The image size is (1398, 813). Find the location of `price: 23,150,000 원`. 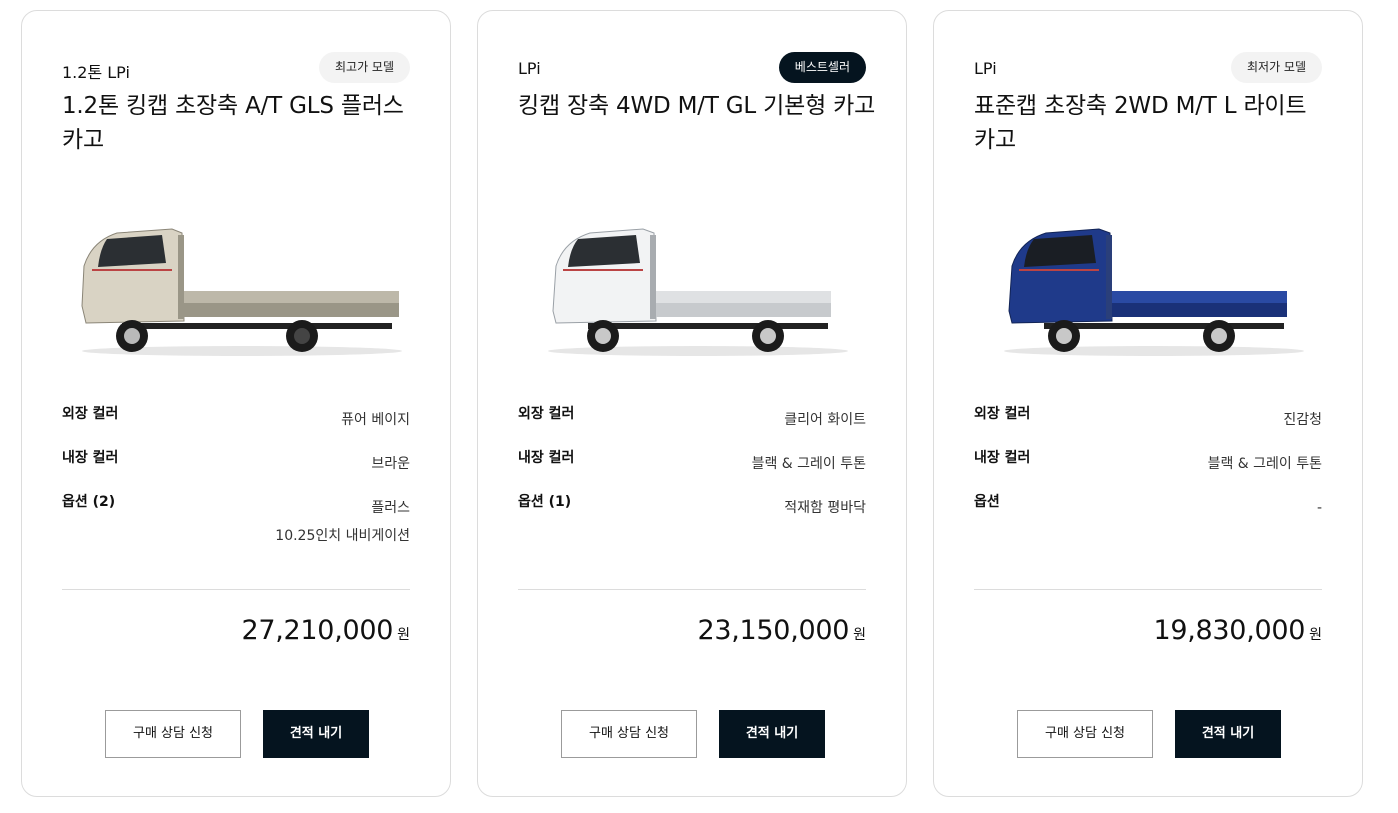

price: 23,150,000 원 is located at coordinates (782, 630).